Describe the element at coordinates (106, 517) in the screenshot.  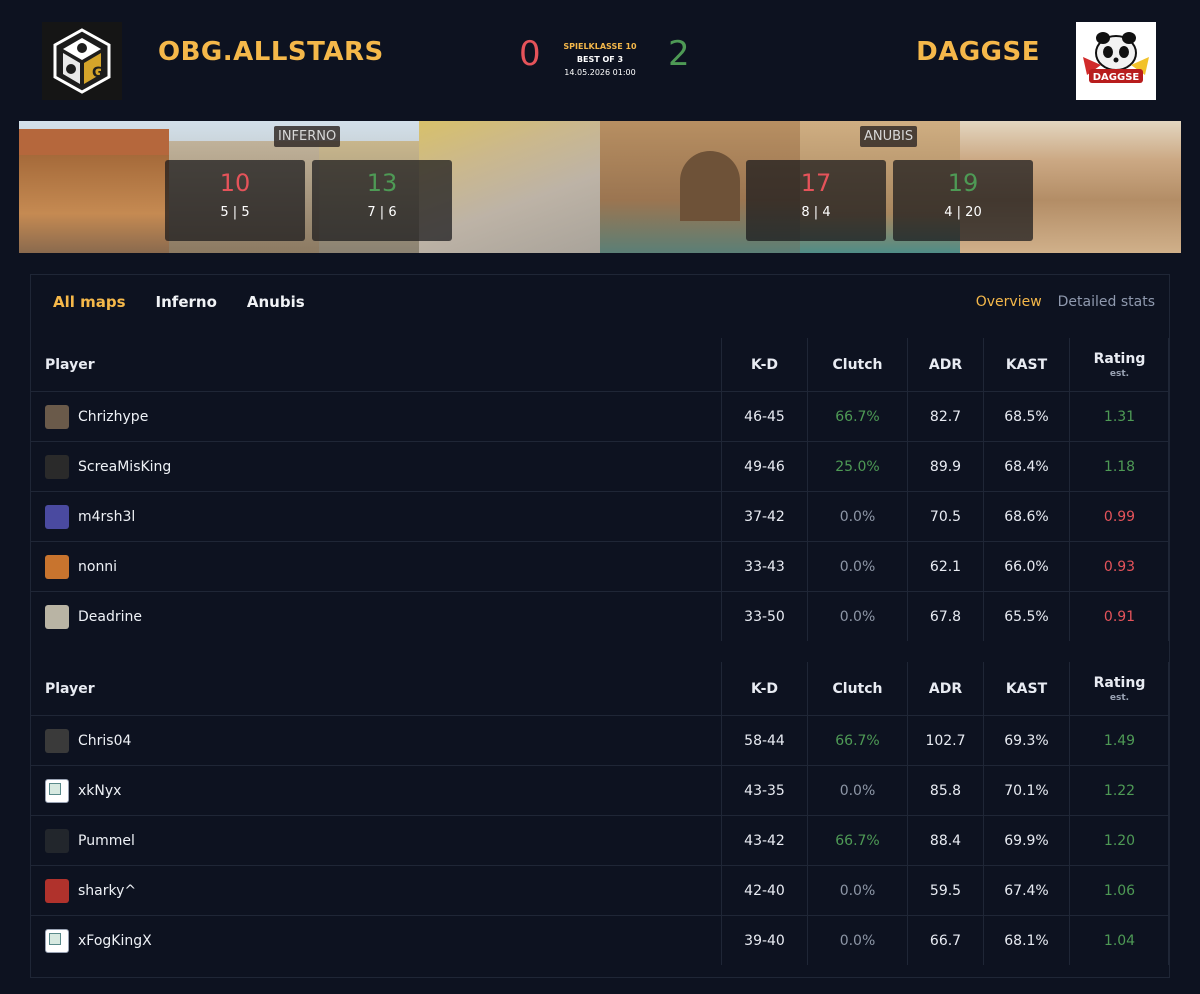
I see `player-name: m4rsh3l` at that location.